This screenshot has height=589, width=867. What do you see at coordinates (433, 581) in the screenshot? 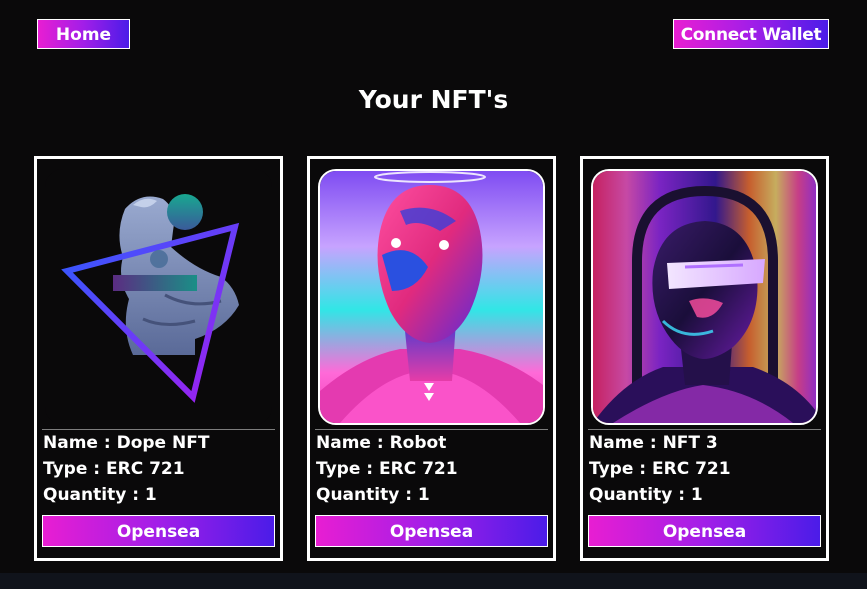
I see `footer-strip` at bounding box center [433, 581].